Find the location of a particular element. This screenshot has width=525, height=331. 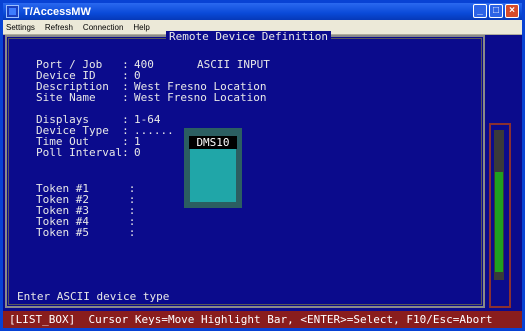

scrollbar-thumb is located at coordinates (499, 222).